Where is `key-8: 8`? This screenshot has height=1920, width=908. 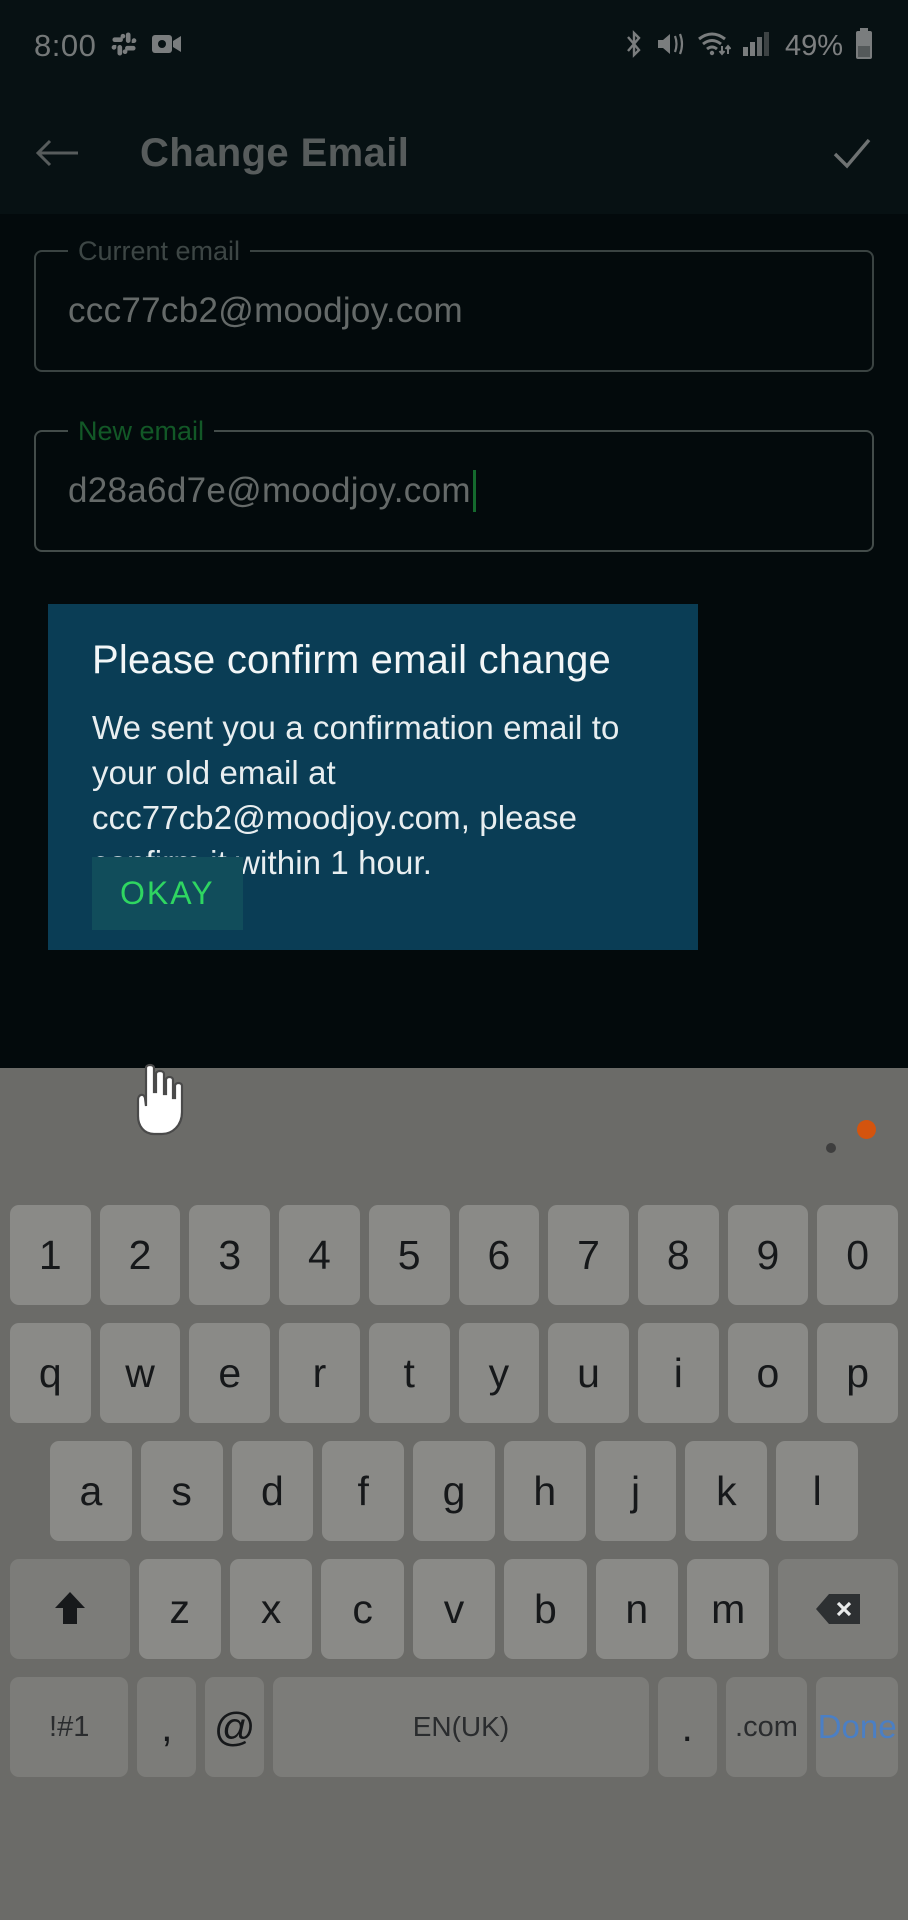 key-8: 8 is located at coordinates (678, 1255).